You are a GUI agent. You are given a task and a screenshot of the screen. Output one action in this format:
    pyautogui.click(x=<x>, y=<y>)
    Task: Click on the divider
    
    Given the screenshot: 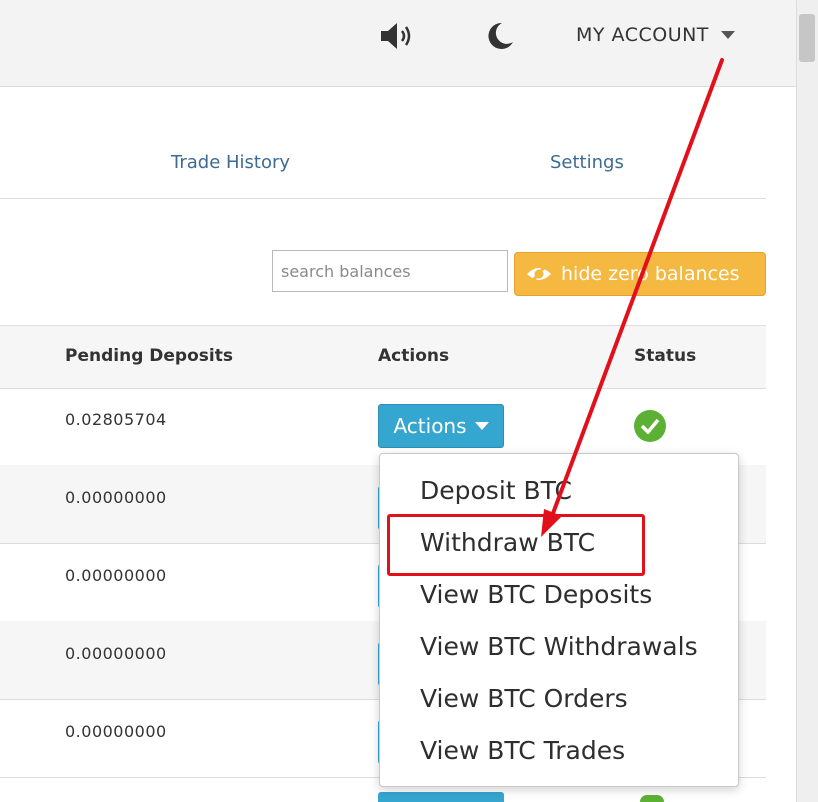 What is the action you would take?
    pyautogui.click(x=383, y=198)
    